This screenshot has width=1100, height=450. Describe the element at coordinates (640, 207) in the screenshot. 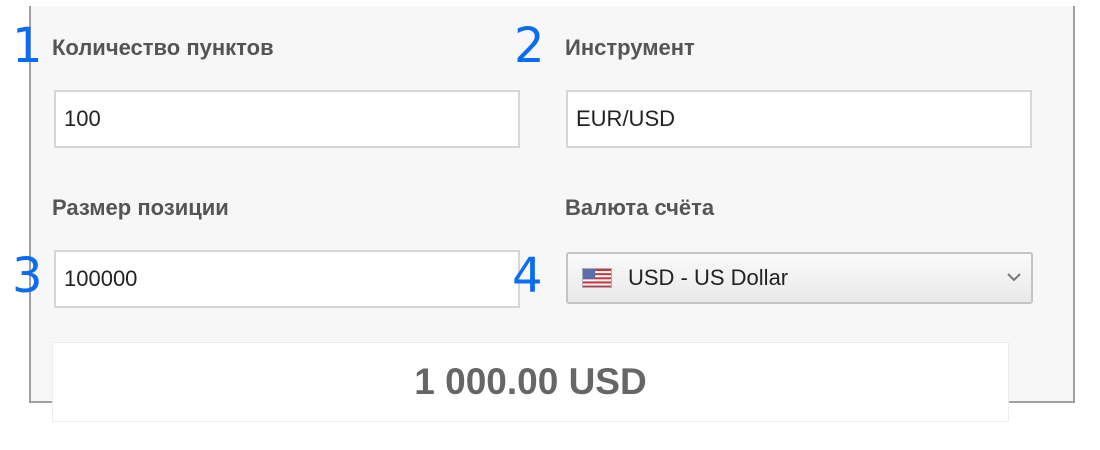

I see `account-currency-label: Валюта счёта` at that location.